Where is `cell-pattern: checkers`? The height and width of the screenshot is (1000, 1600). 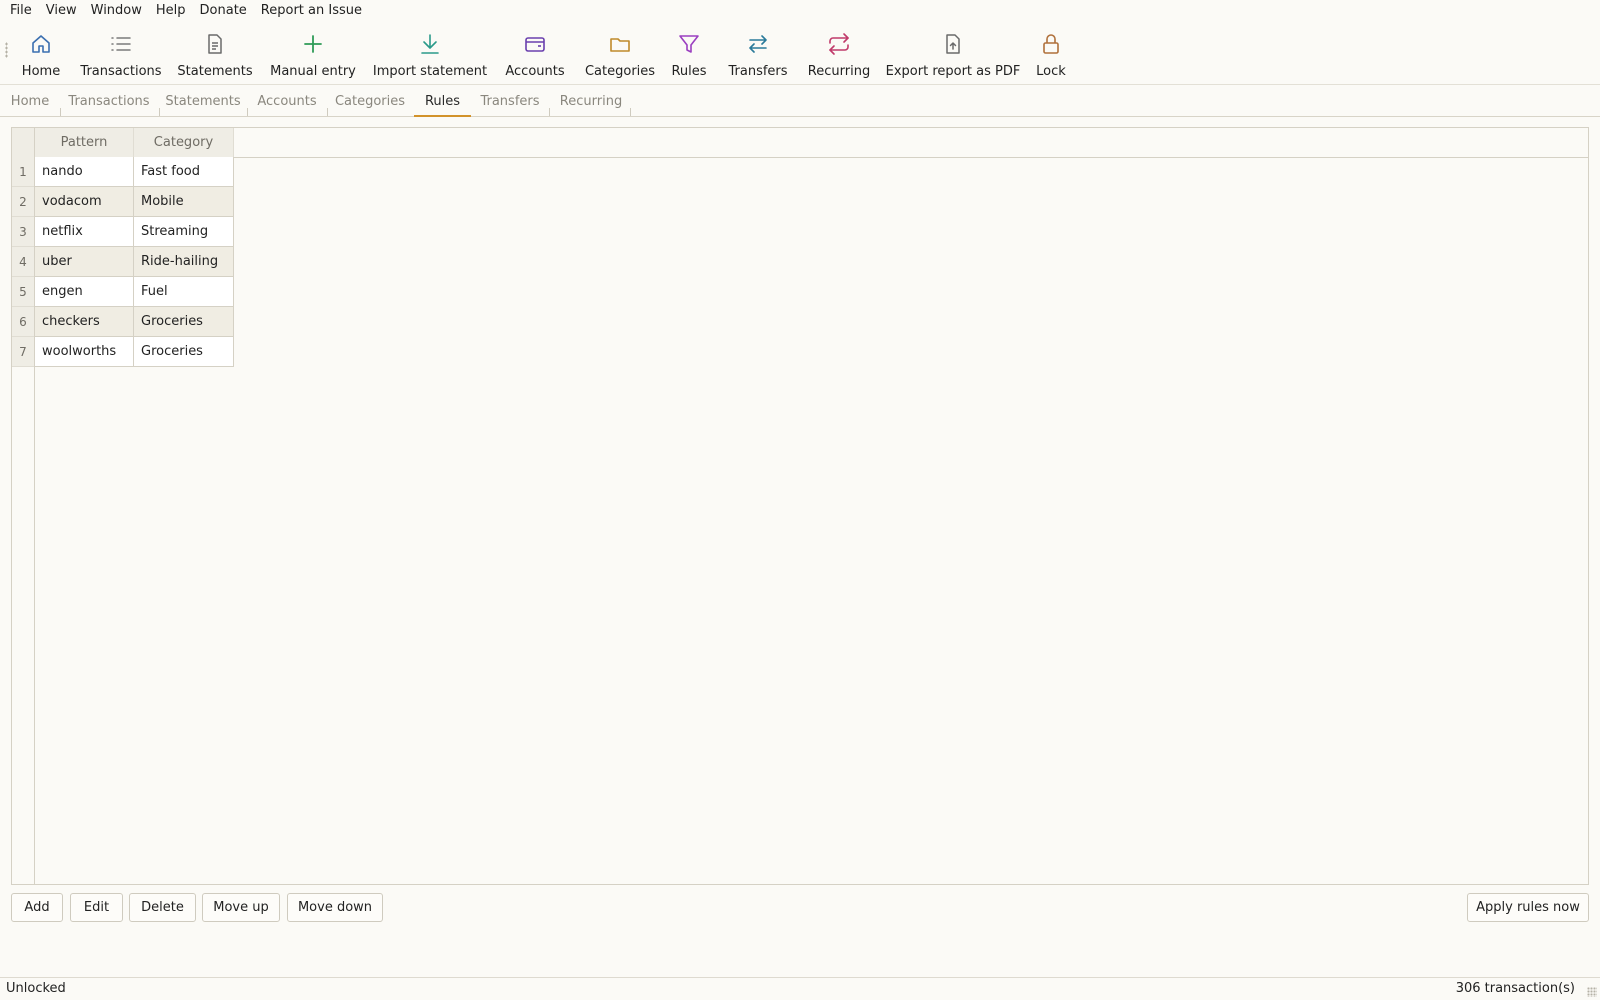
cell-pattern: checkers is located at coordinates (84, 322).